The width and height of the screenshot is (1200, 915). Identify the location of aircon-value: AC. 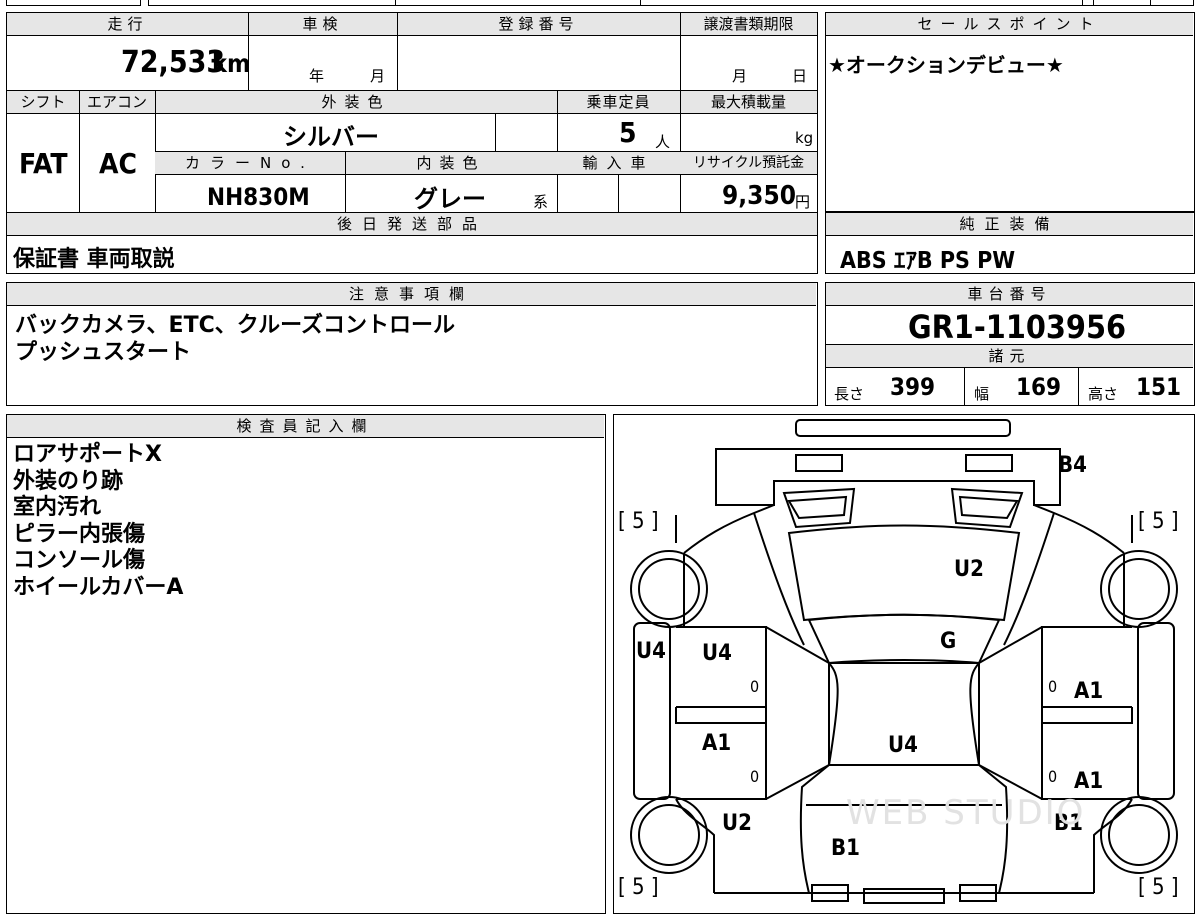
(118, 163).